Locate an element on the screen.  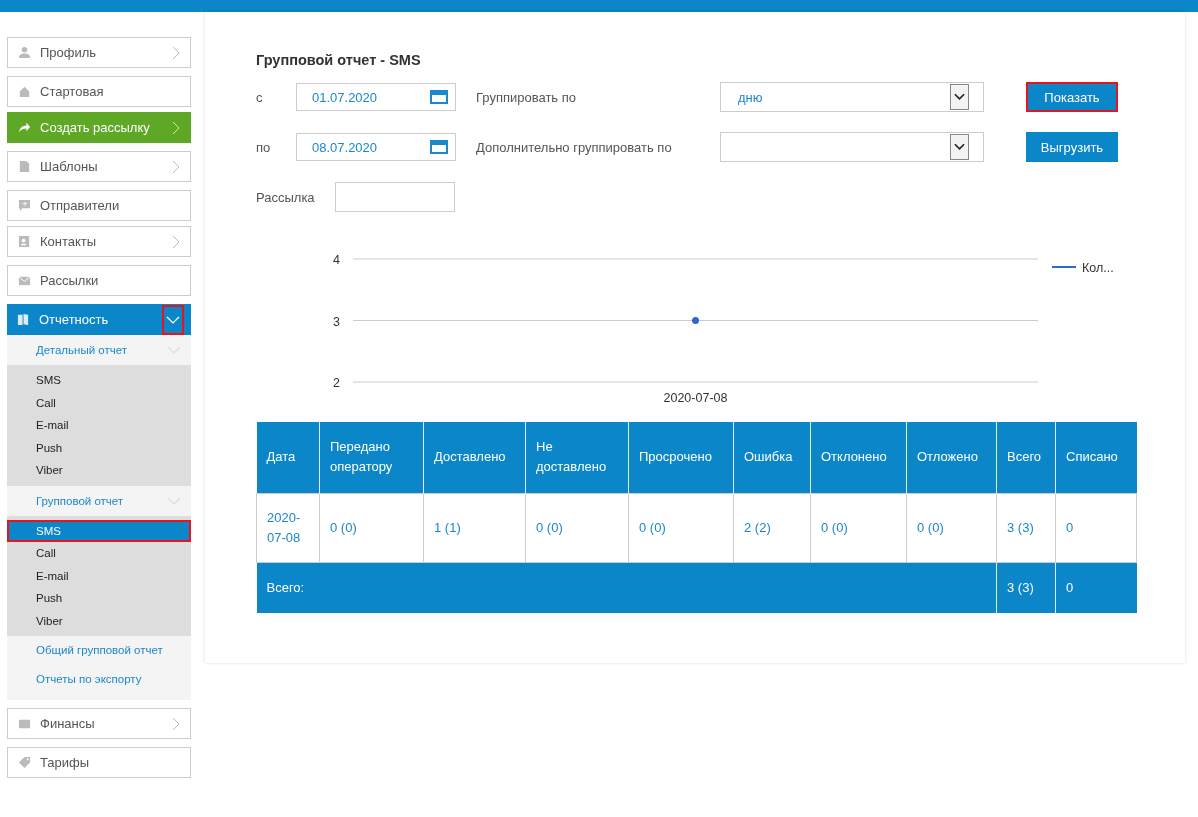
data-point is located at coordinates (695, 320).